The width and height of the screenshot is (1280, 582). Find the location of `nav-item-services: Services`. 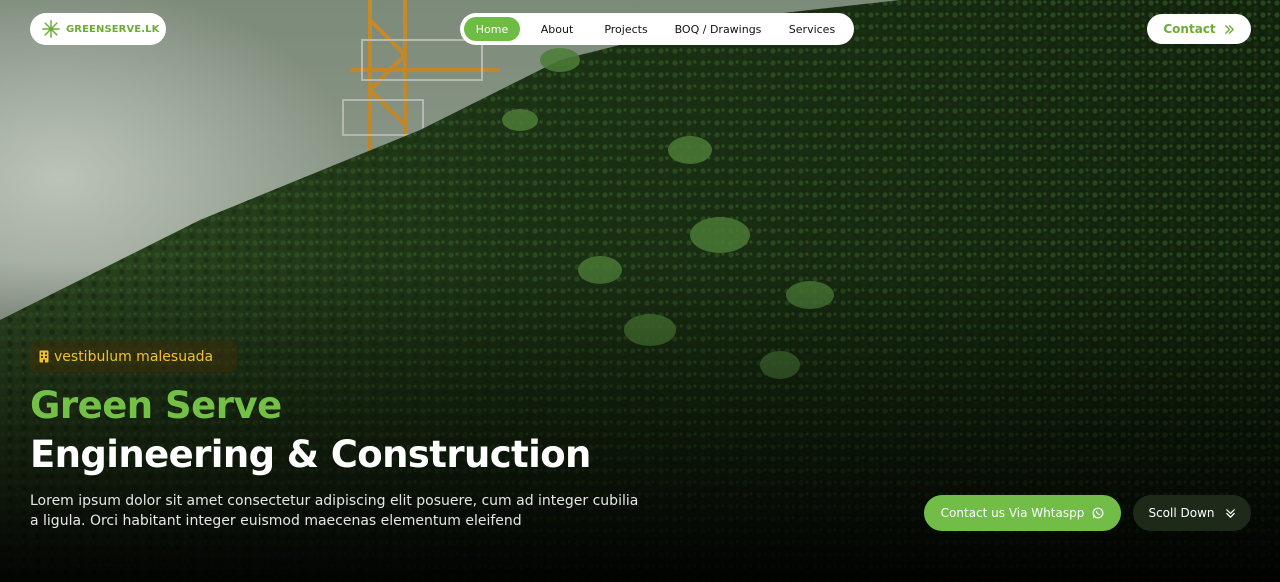

nav-item-services: Services is located at coordinates (812, 29).